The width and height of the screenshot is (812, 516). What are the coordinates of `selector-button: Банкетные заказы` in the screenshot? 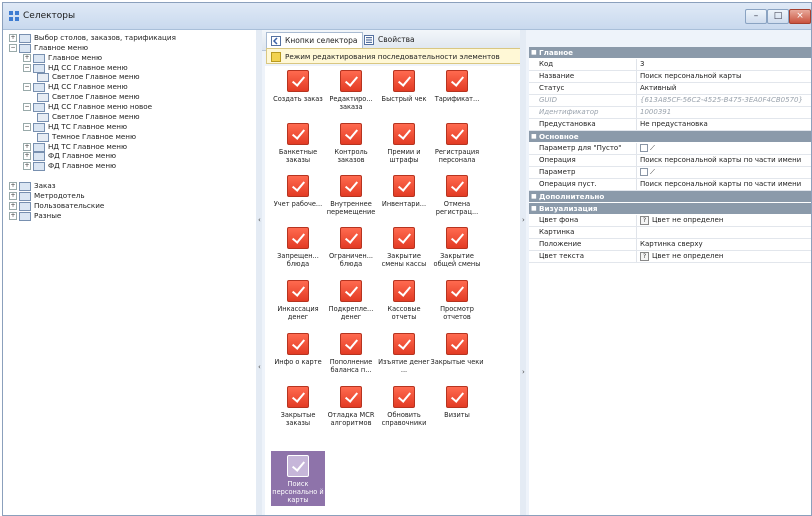 It's located at (298, 143).